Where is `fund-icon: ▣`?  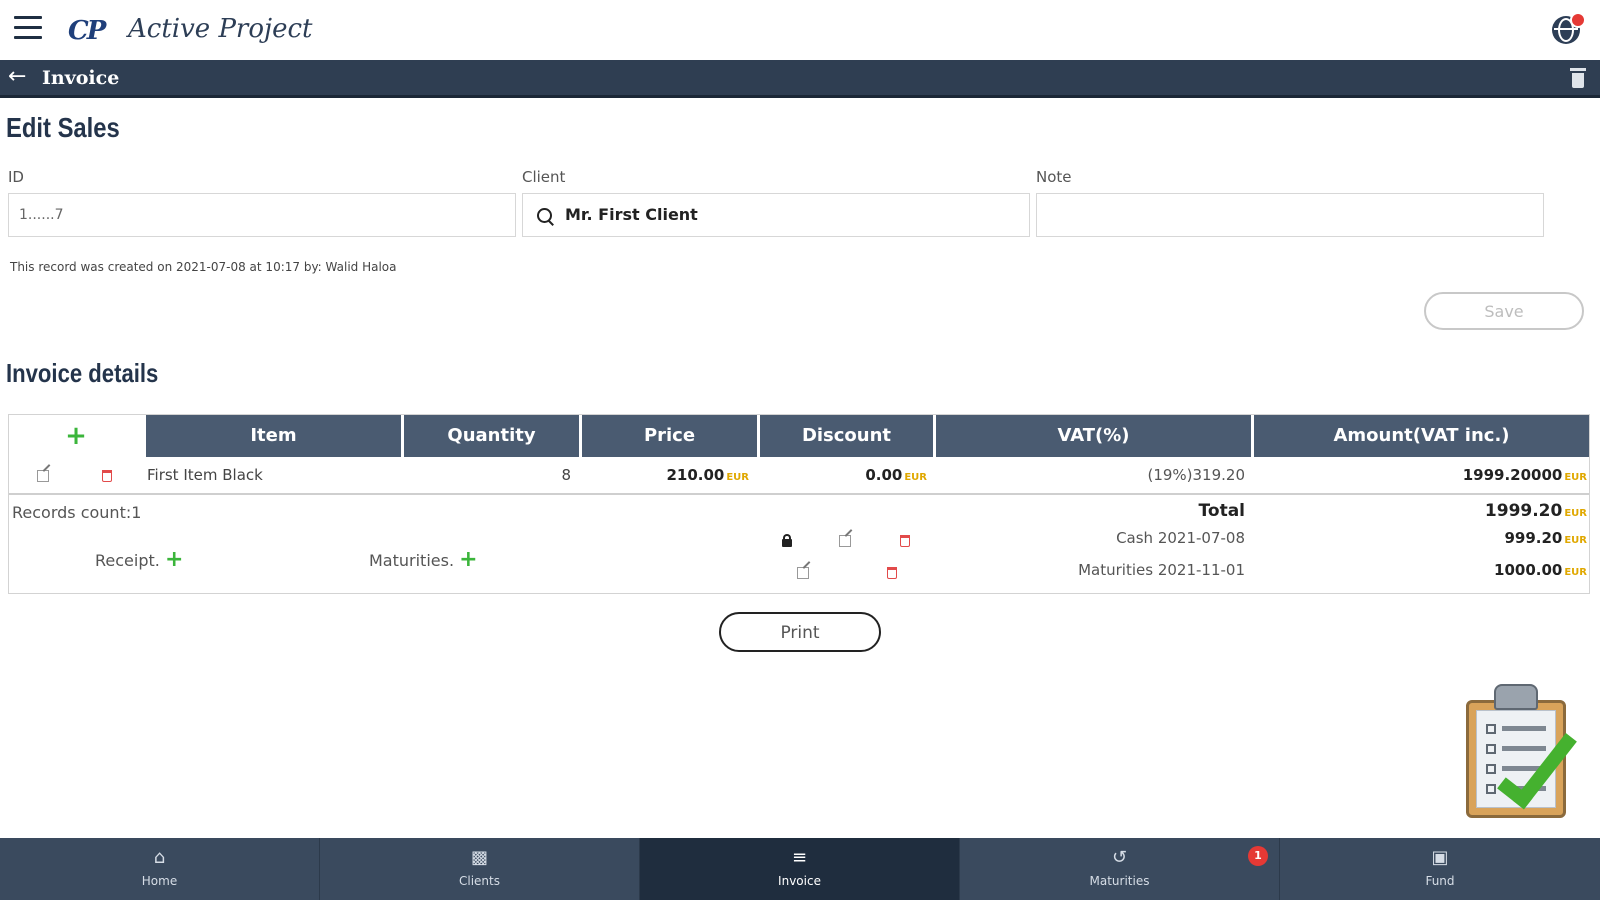
fund-icon: ▣ is located at coordinates (1440, 857).